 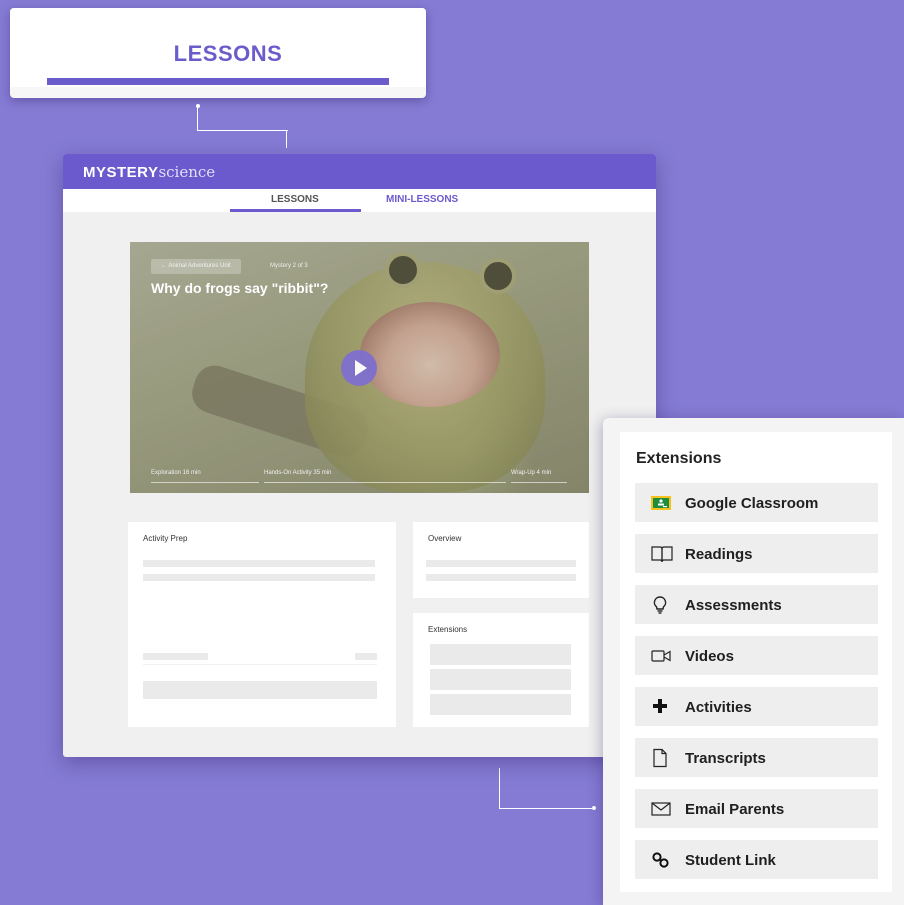 I want to click on extension-label: Readings, so click(x=719, y=554).